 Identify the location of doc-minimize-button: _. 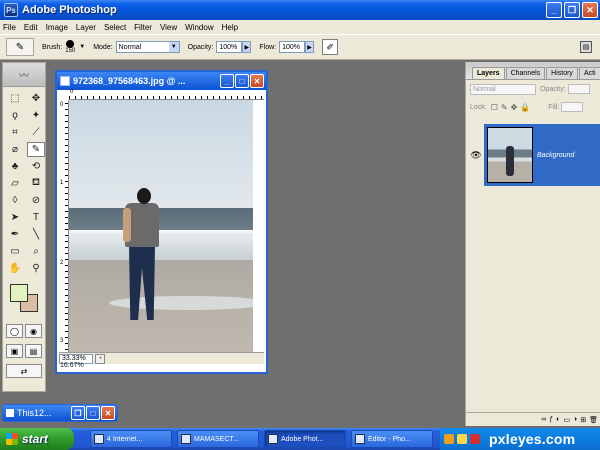
(227, 81).